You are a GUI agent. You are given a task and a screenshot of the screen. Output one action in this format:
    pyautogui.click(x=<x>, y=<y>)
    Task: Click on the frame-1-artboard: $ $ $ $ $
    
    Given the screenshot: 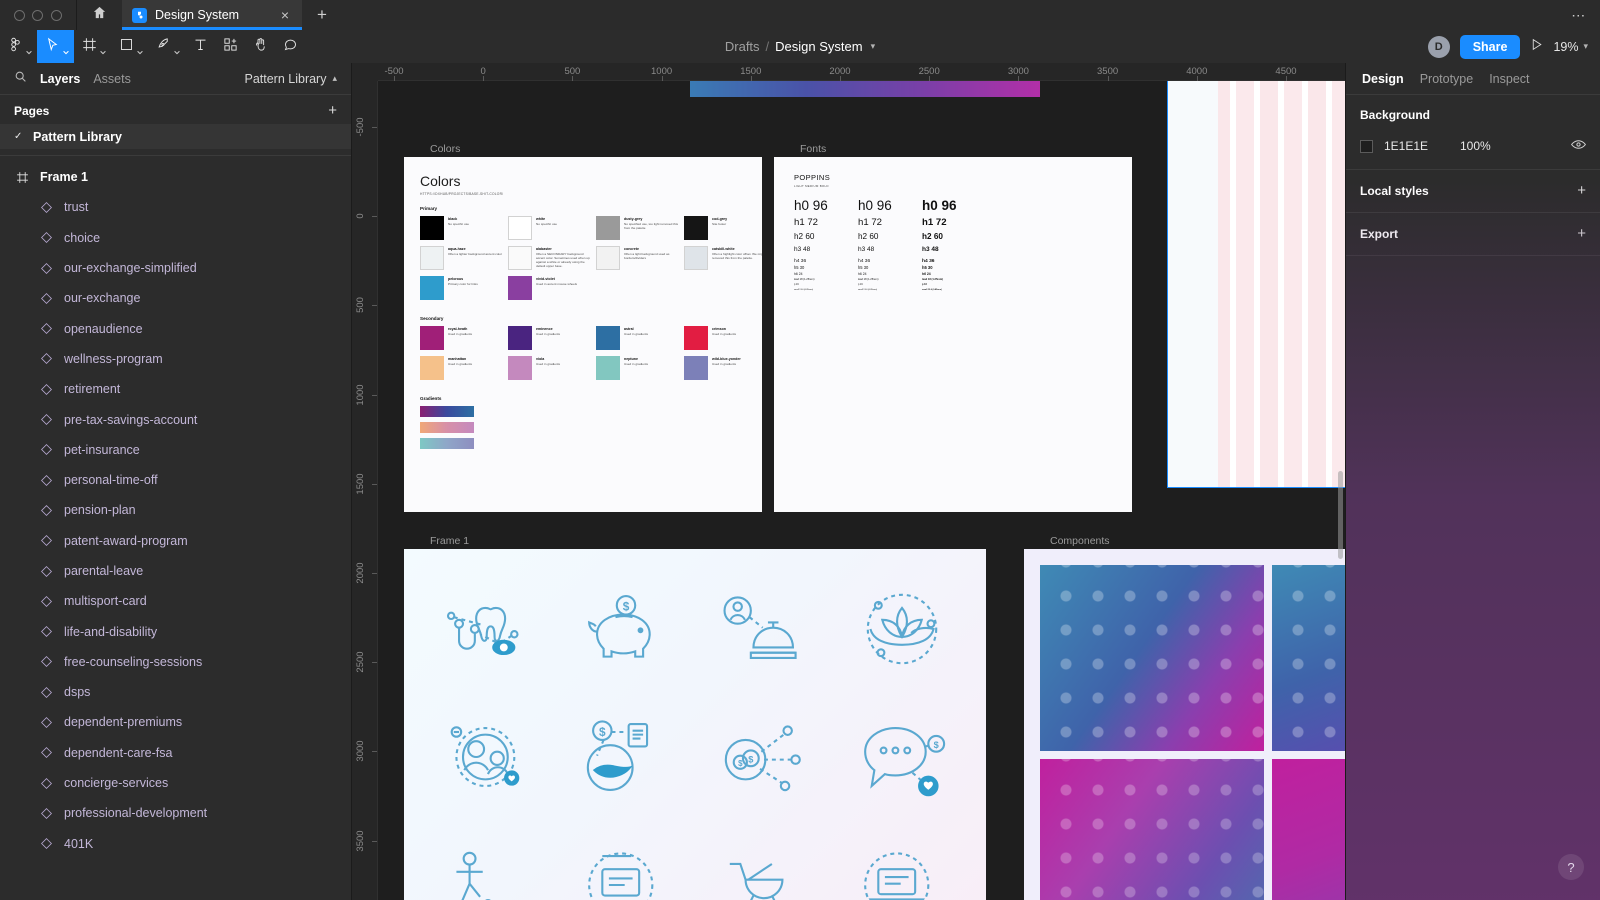 What is the action you would take?
    pyautogui.click(x=695, y=724)
    